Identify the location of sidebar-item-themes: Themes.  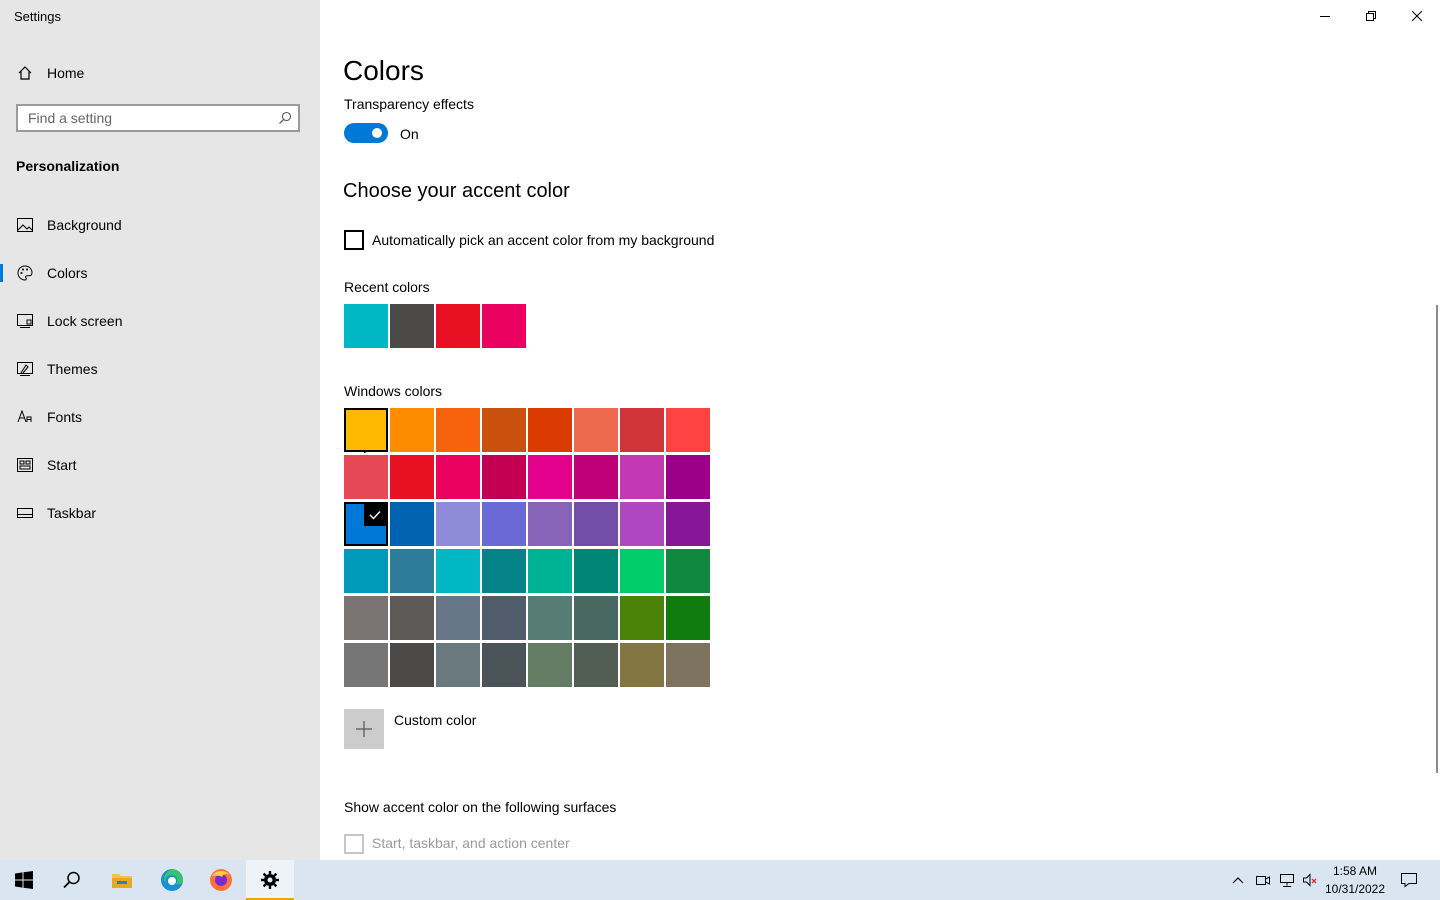
(160, 369).